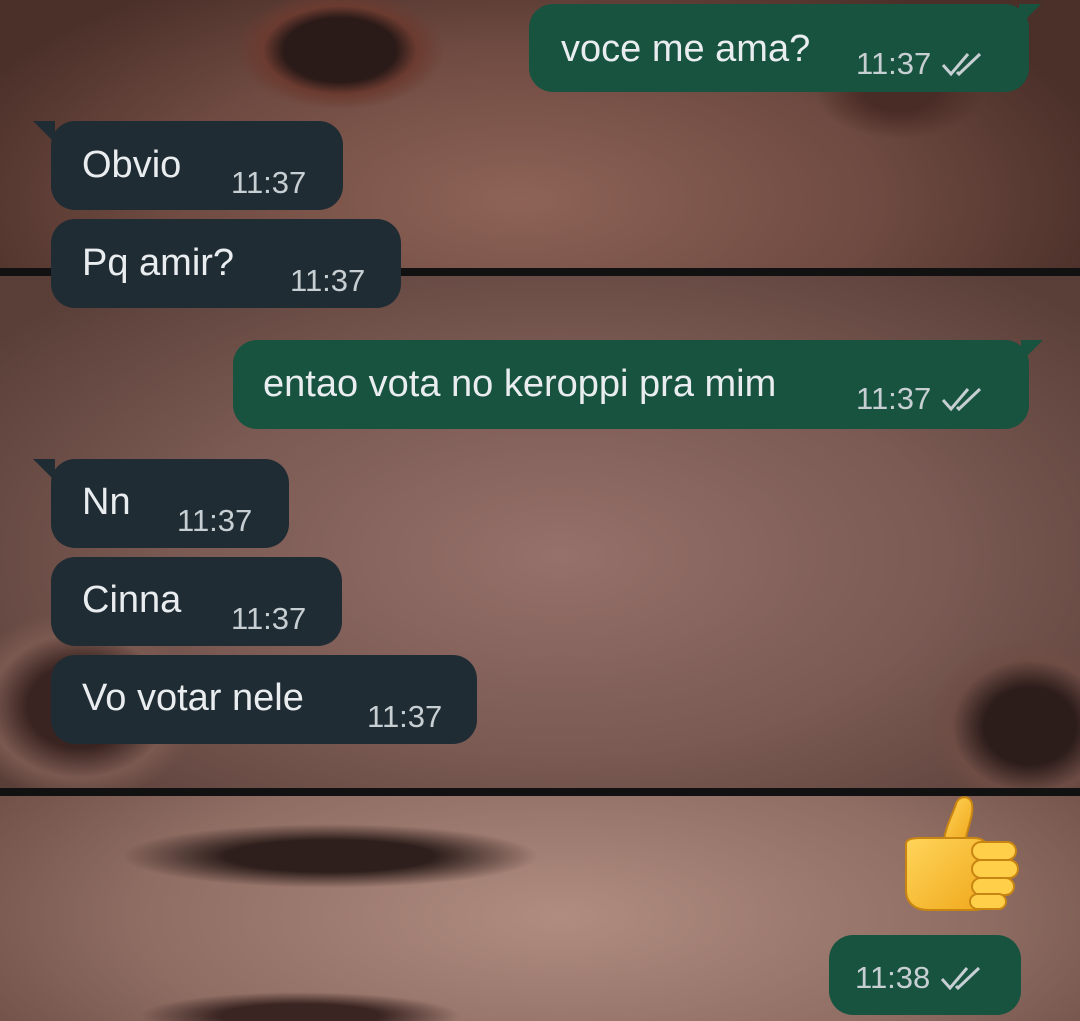 Image resolution: width=1080 pixels, height=1021 pixels. Describe the element at coordinates (962, 852) in the screenshot. I see `thumbs-up-emoji` at that location.